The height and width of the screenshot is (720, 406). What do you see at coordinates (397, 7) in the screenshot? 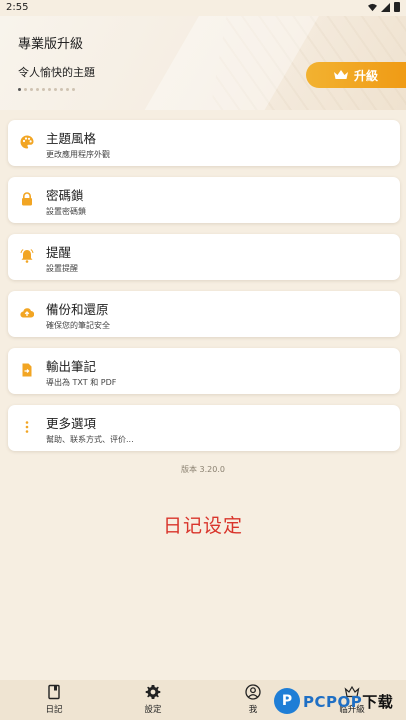
I see `battery-icon` at bounding box center [397, 7].